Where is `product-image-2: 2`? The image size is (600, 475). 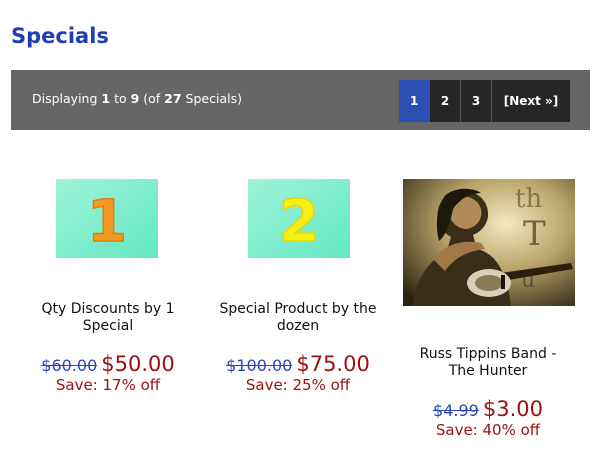 product-image-2: 2 is located at coordinates (299, 218).